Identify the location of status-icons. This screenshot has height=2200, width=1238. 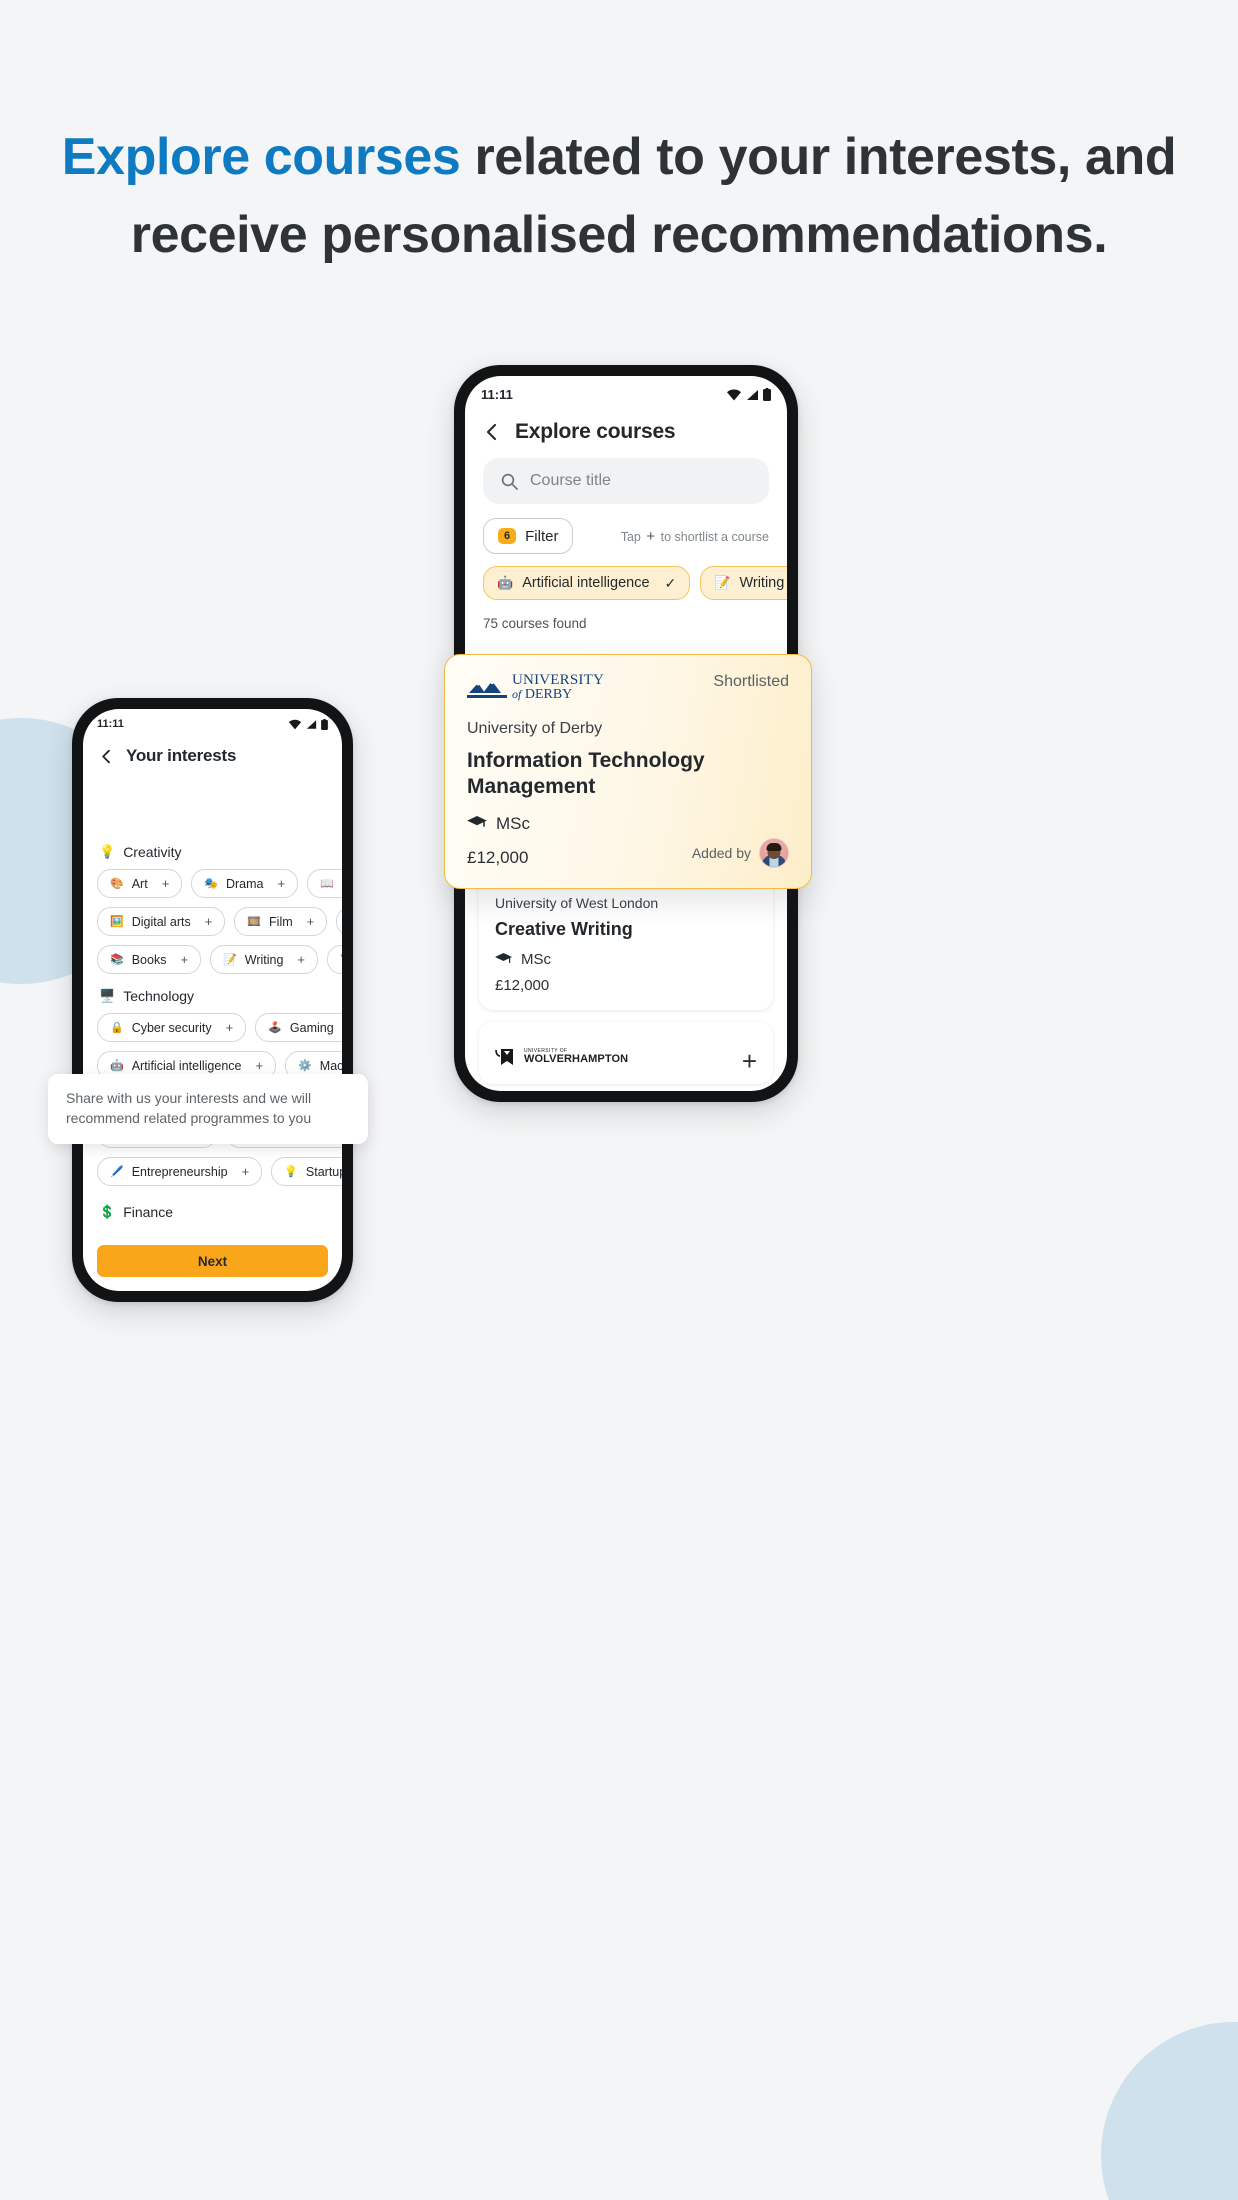
(308, 724).